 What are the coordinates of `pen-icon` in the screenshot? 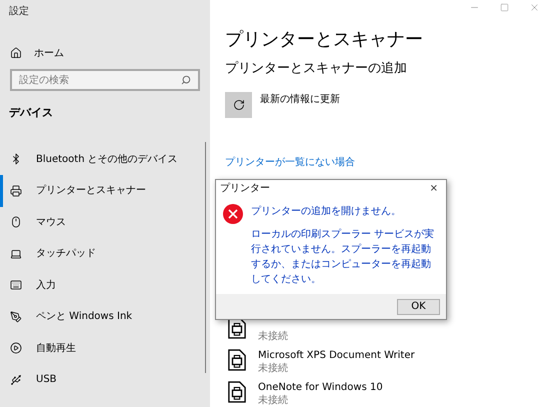 It's located at (16, 316).